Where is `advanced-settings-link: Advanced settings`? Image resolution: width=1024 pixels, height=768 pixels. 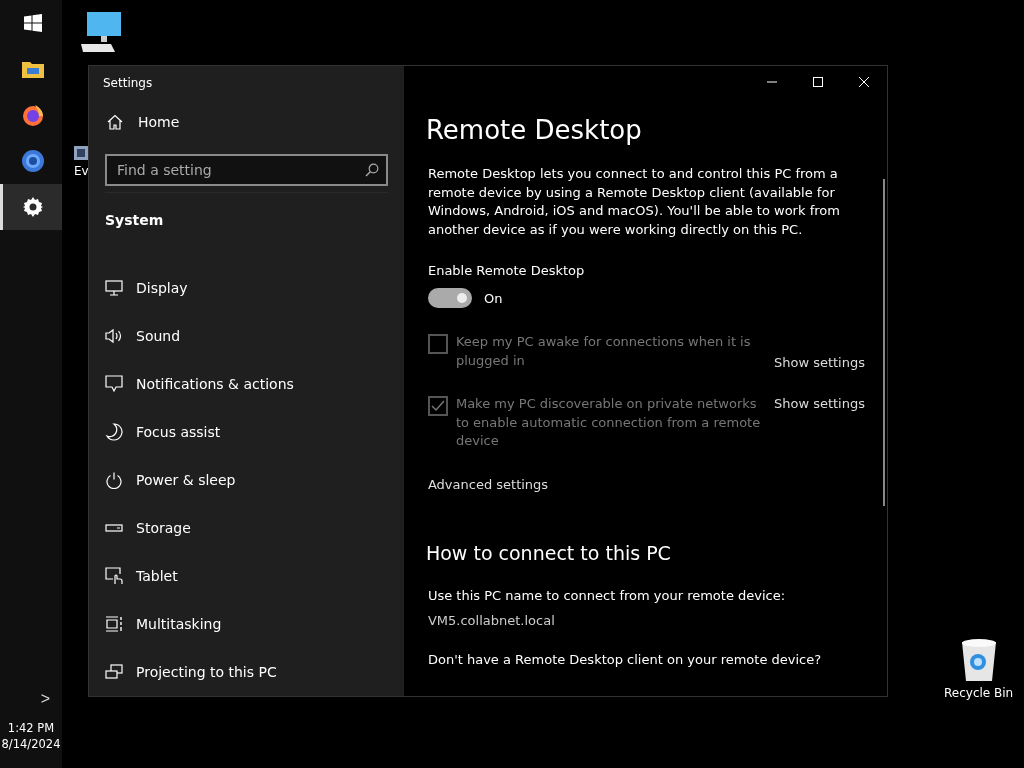 advanced-settings-link: Advanced settings is located at coordinates (488, 484).